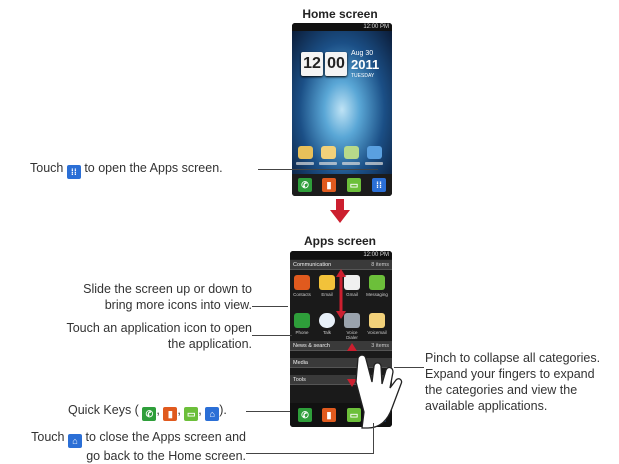 The image size is (619, 464). I want to click on quick-keys-dock: ✆ ▮ ▭ ⁞⁞, so click(342, 185).